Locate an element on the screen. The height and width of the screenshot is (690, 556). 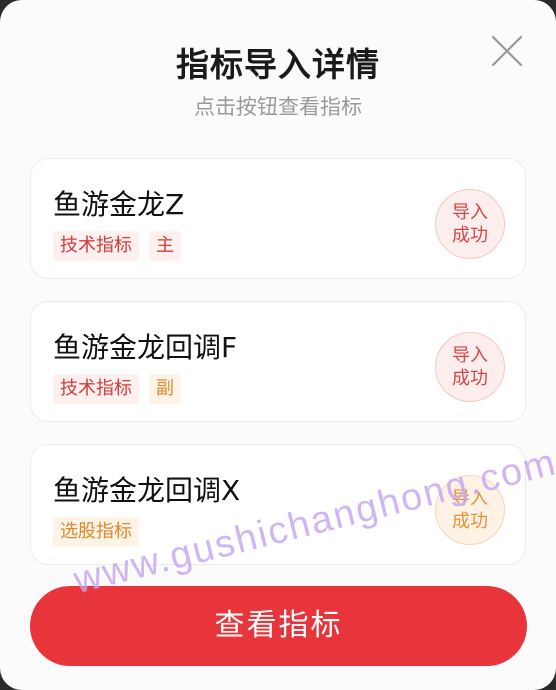
indicator-name: 鱼游金龙回调X is located at coordinates (147, 490).